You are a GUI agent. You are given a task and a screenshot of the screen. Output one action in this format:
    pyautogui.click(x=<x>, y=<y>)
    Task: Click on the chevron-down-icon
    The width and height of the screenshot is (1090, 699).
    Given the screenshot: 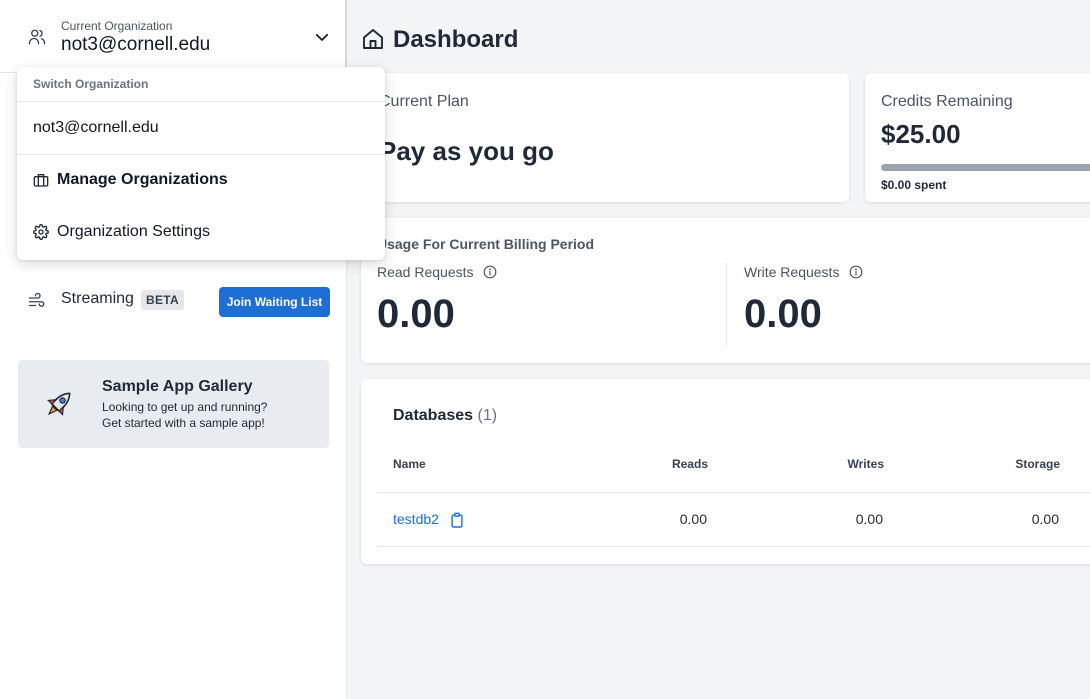 What is the action you would take?
    pyautogui.click(x=322, y=39)
    